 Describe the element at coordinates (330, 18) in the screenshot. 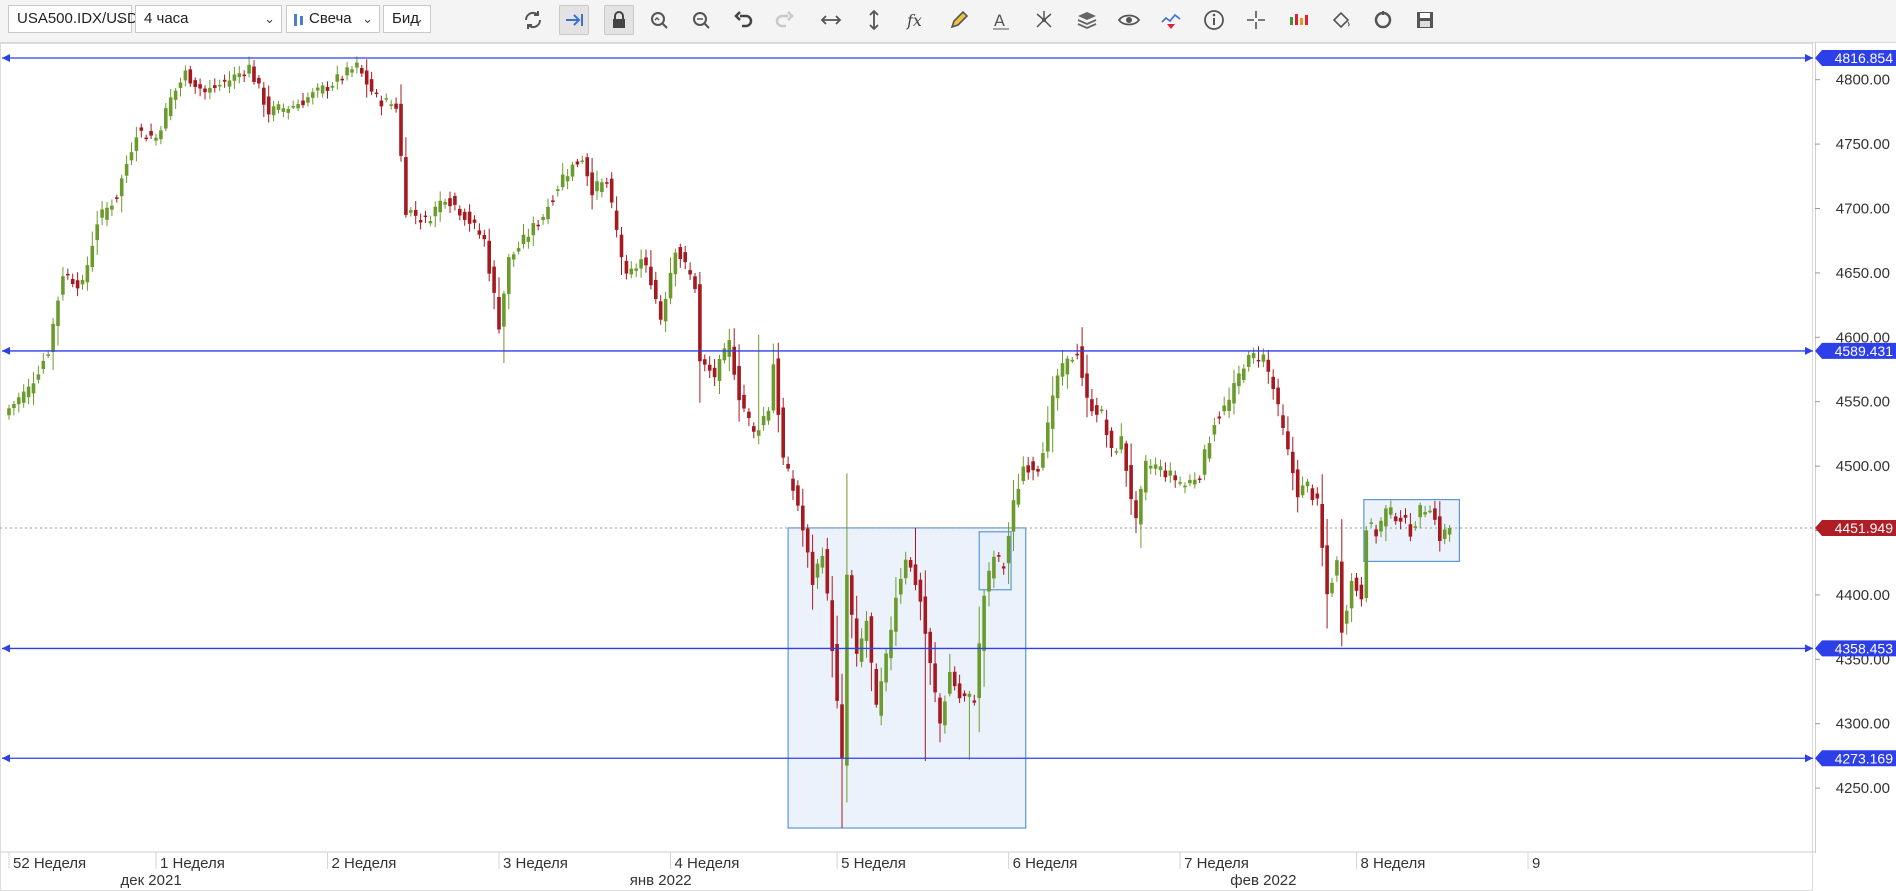

I see `chart-type-label: Свеча` at that location.